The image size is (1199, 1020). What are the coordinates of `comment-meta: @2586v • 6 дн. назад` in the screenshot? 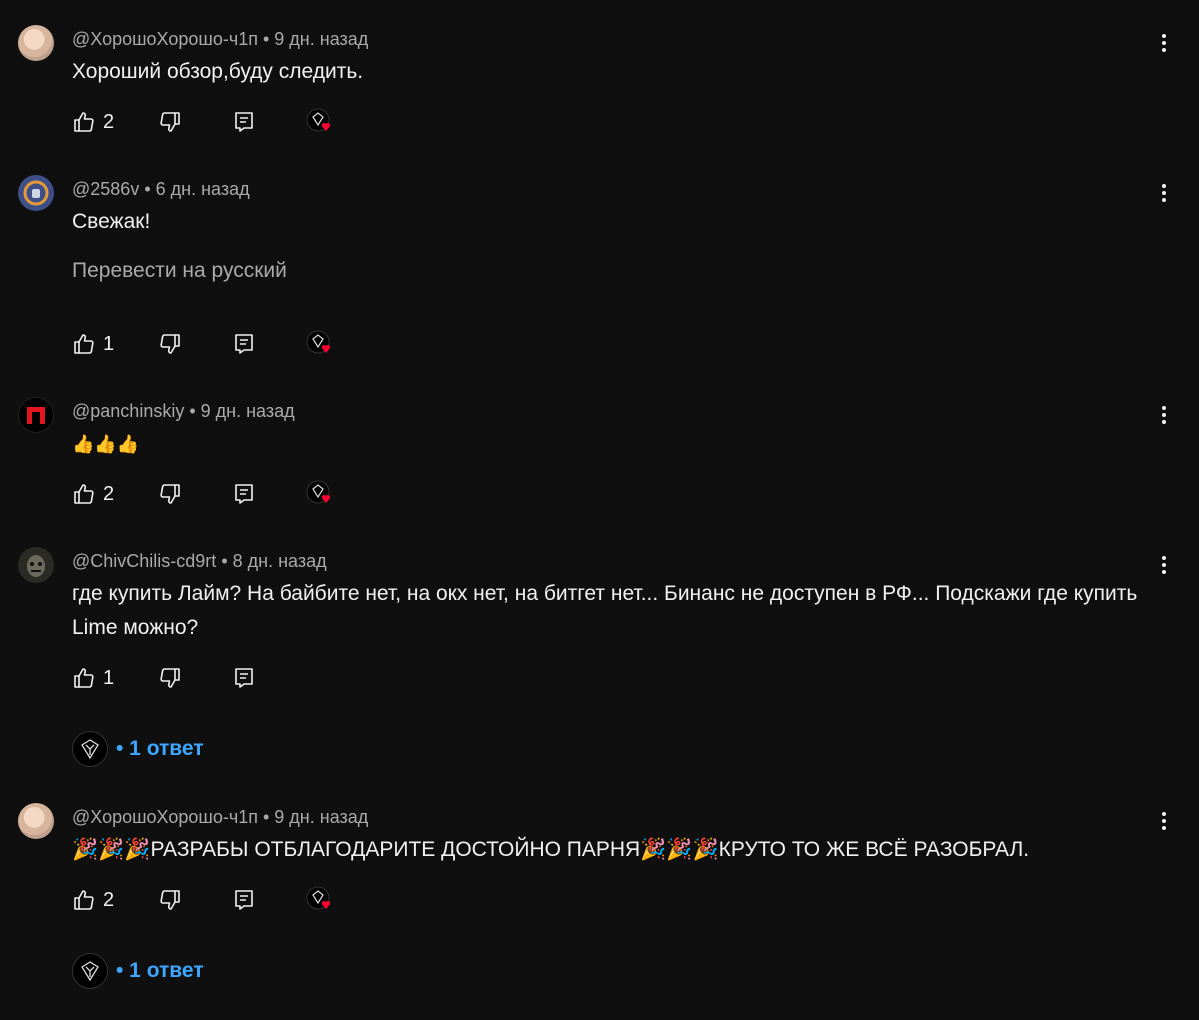 It's located at (161, 189).